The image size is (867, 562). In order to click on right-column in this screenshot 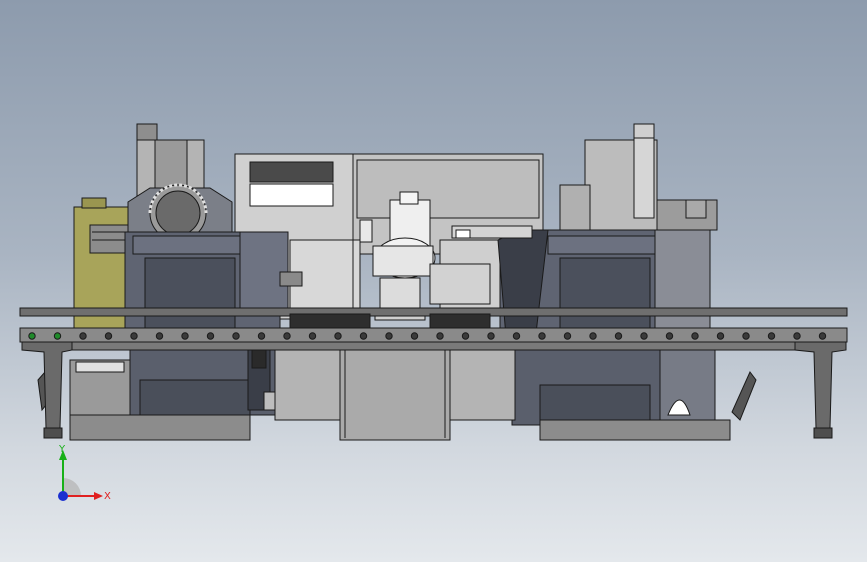, I will do `click(638, 178)`.